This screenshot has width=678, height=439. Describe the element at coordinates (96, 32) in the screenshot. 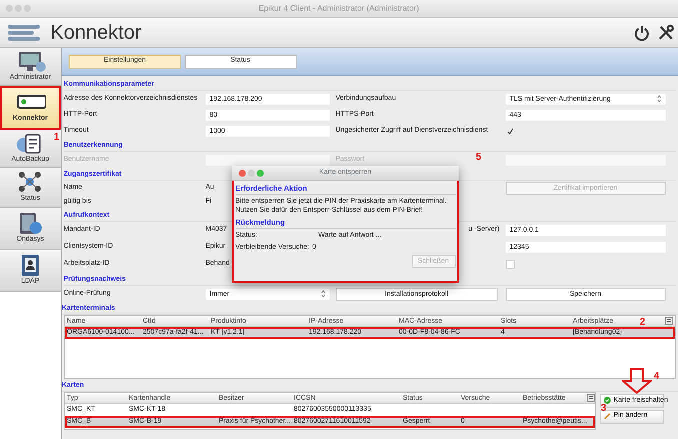

I see `page-title: Konnektor` at that location.